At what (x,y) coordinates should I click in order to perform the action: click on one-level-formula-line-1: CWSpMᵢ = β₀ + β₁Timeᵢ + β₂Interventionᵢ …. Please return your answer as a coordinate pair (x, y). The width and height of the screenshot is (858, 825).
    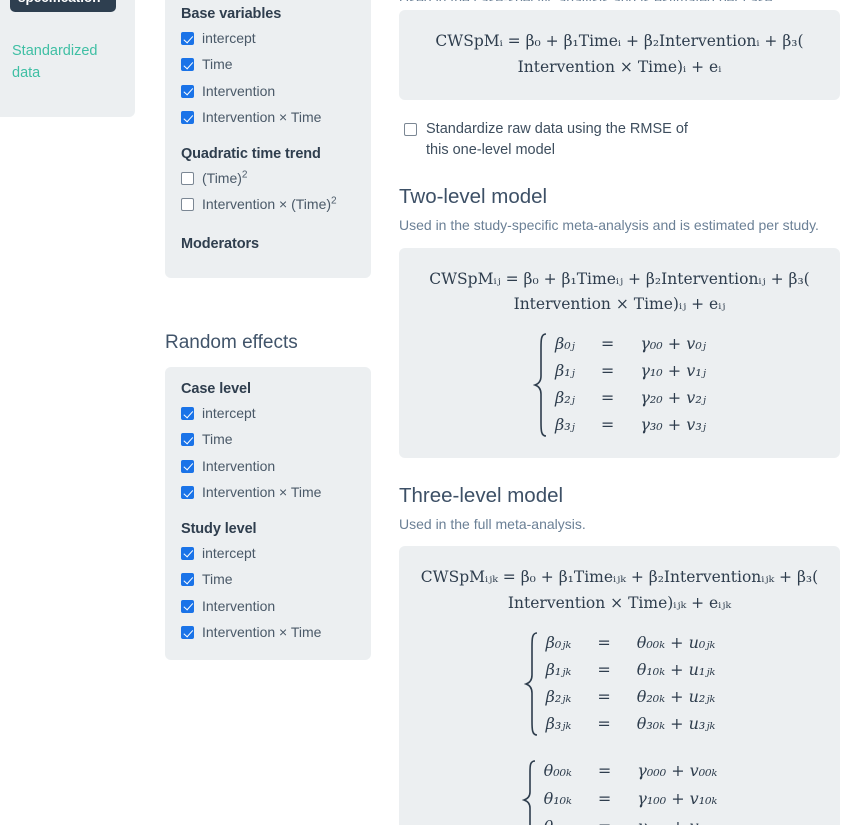
    Looking at the image, I should click on (619, 41).